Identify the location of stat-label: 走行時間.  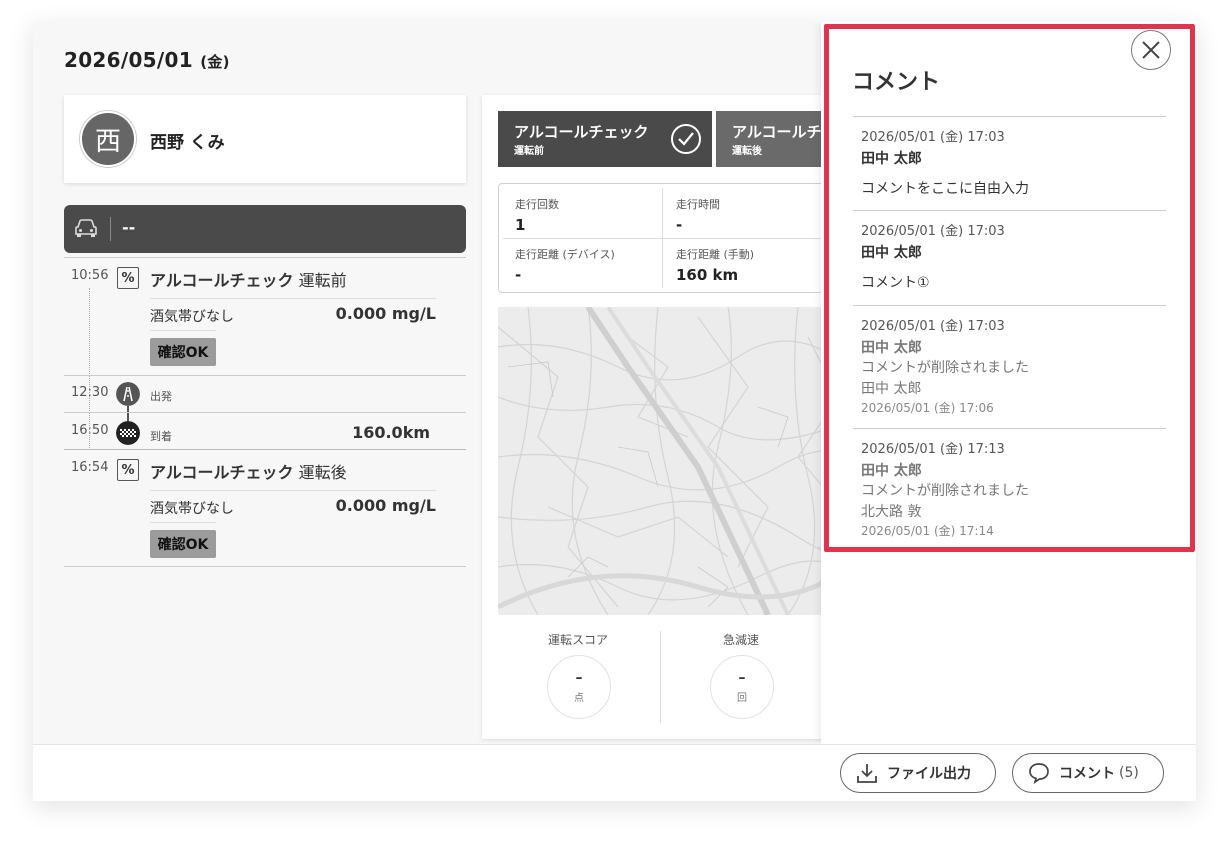
(698, 204).